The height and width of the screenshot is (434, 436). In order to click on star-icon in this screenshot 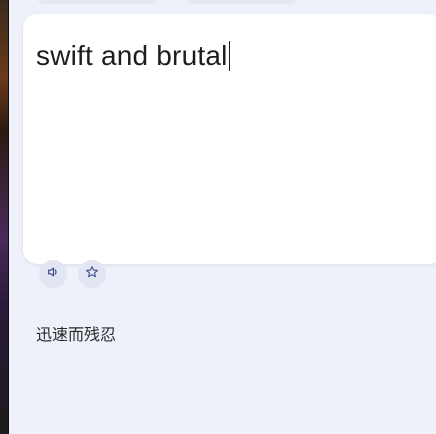, I will do `click(92, 274)`.